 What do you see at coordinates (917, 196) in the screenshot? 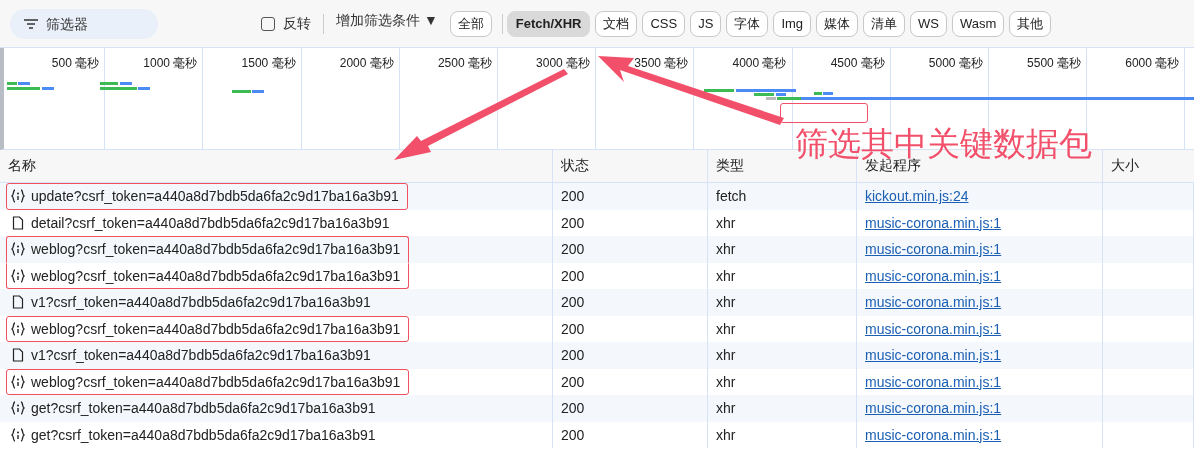
I see `initiator-link: kickout.min.js:24` at bounding box center [917, 196].